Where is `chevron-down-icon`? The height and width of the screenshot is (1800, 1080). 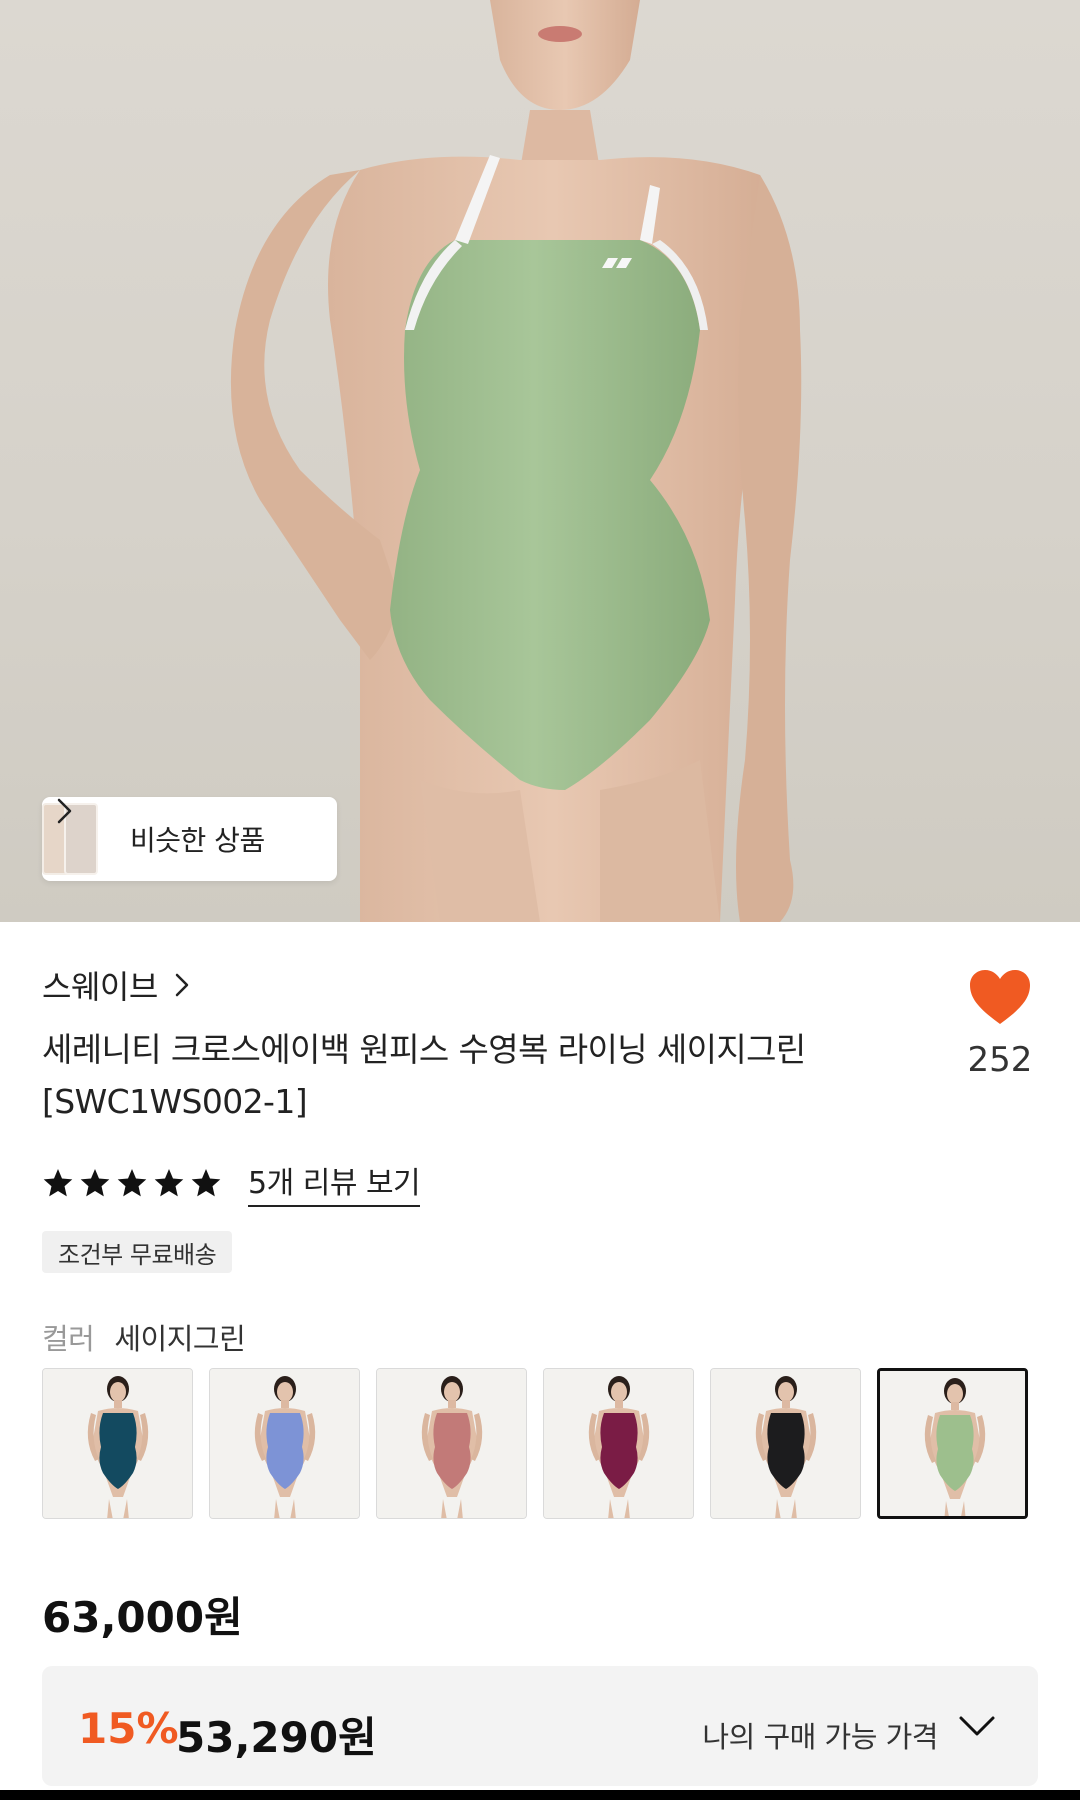 chevron-down-icon is located at coordinates (977, 1726).